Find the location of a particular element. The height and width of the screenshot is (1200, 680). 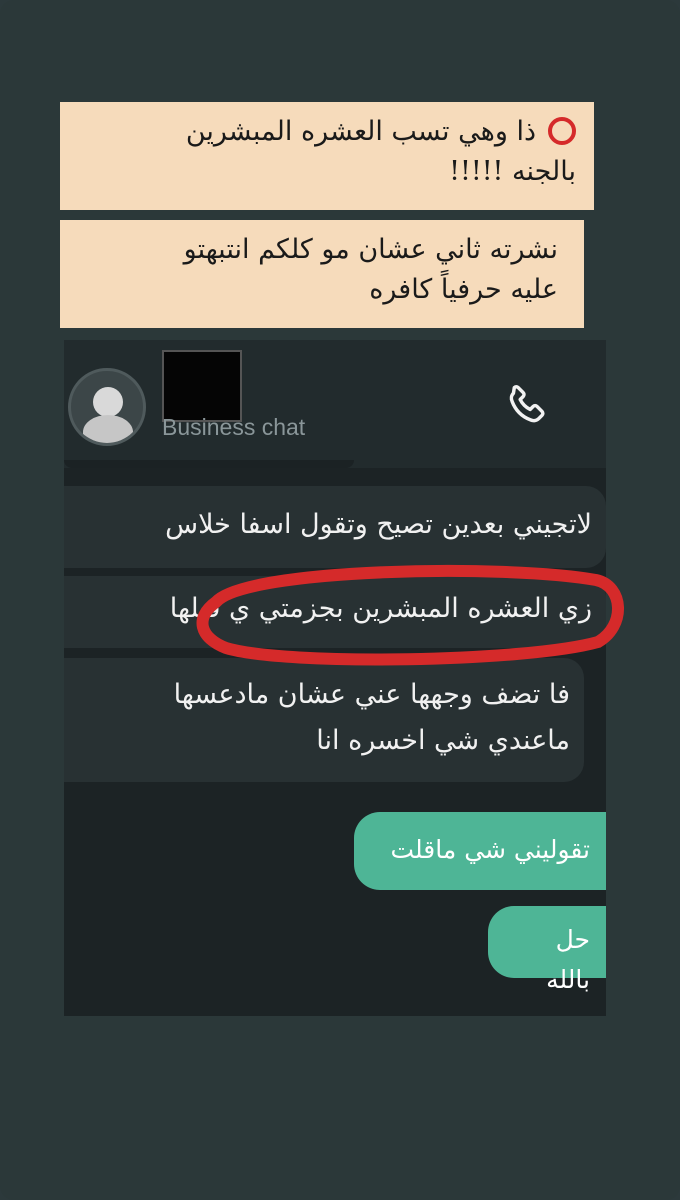

redacted-name-block is located at coordinates (202, 386).